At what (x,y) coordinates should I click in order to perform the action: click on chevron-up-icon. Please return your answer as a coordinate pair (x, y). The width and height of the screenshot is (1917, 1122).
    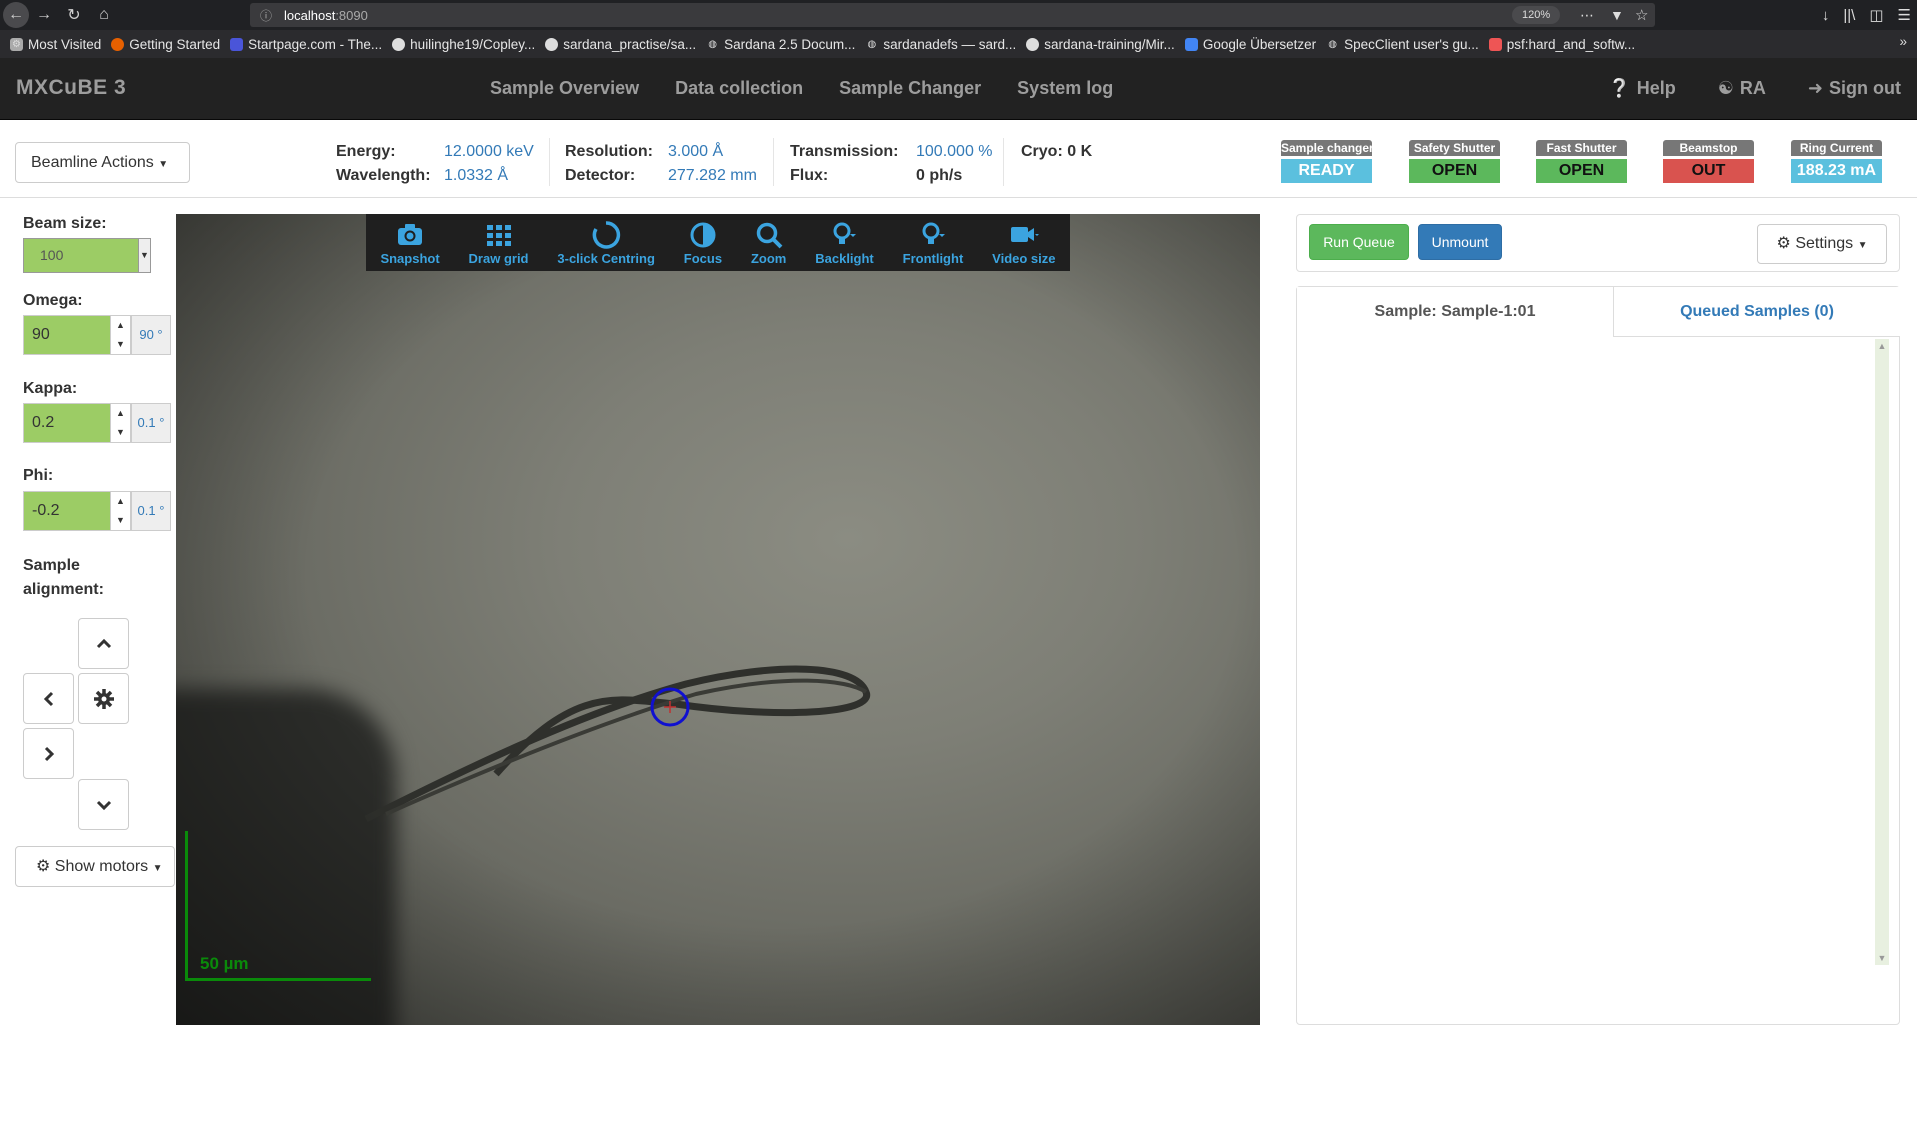
    Looking at the image, I should click on (103, 643).